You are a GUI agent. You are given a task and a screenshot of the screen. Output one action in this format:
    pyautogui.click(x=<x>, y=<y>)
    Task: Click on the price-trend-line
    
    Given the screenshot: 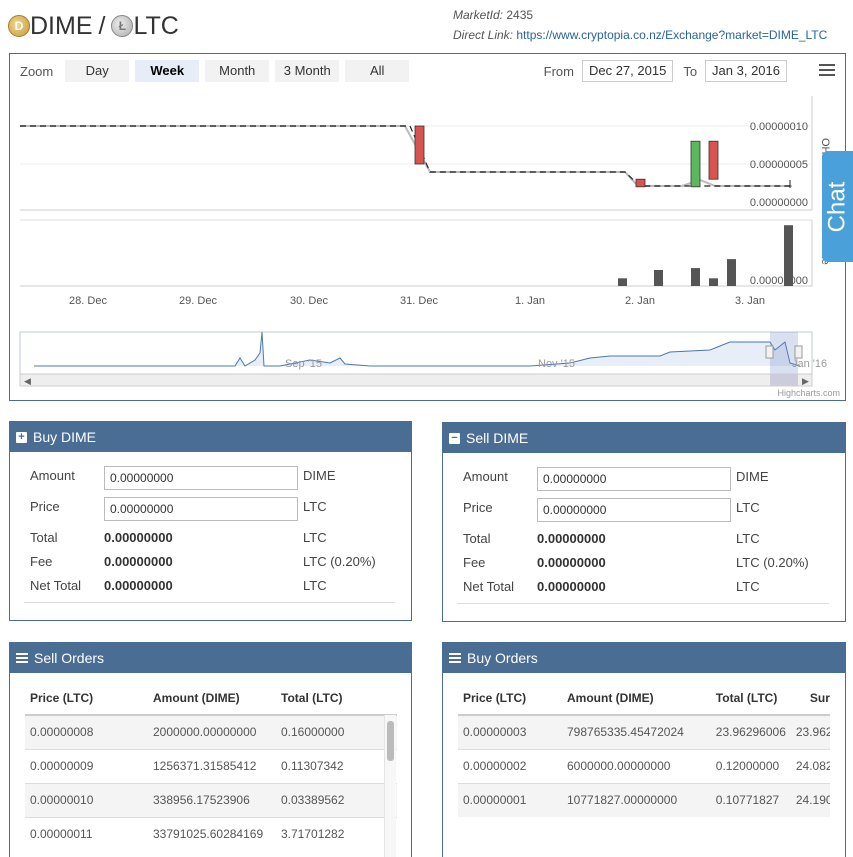 What is the action you would take?
    pyautogui.click(x=406, y=156)
    